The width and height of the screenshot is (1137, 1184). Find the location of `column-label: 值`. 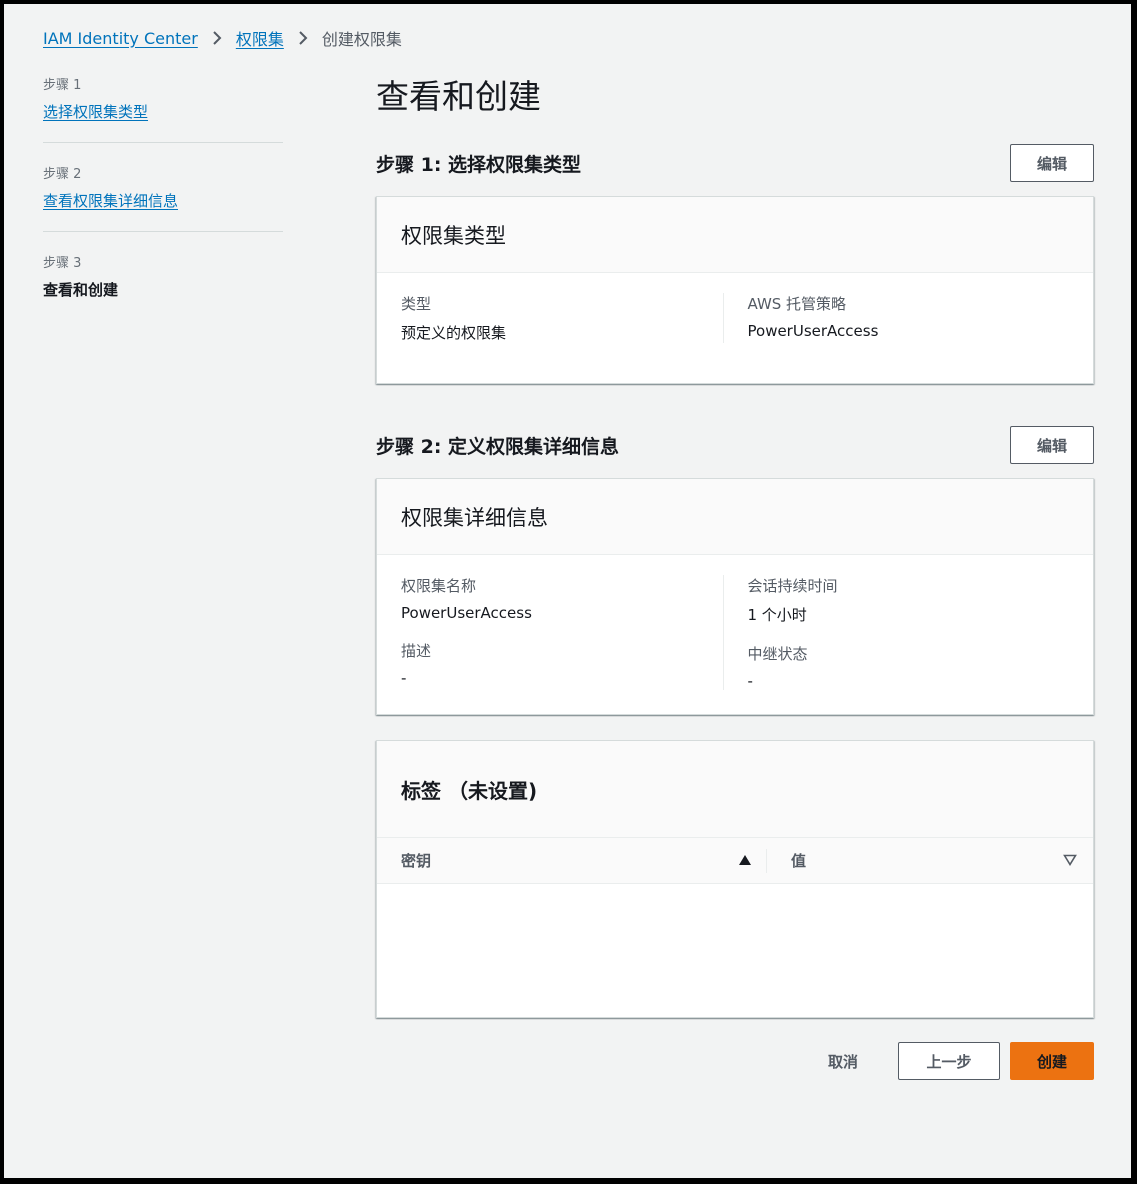

column-label: 值 is located at coordinates (799, 861).